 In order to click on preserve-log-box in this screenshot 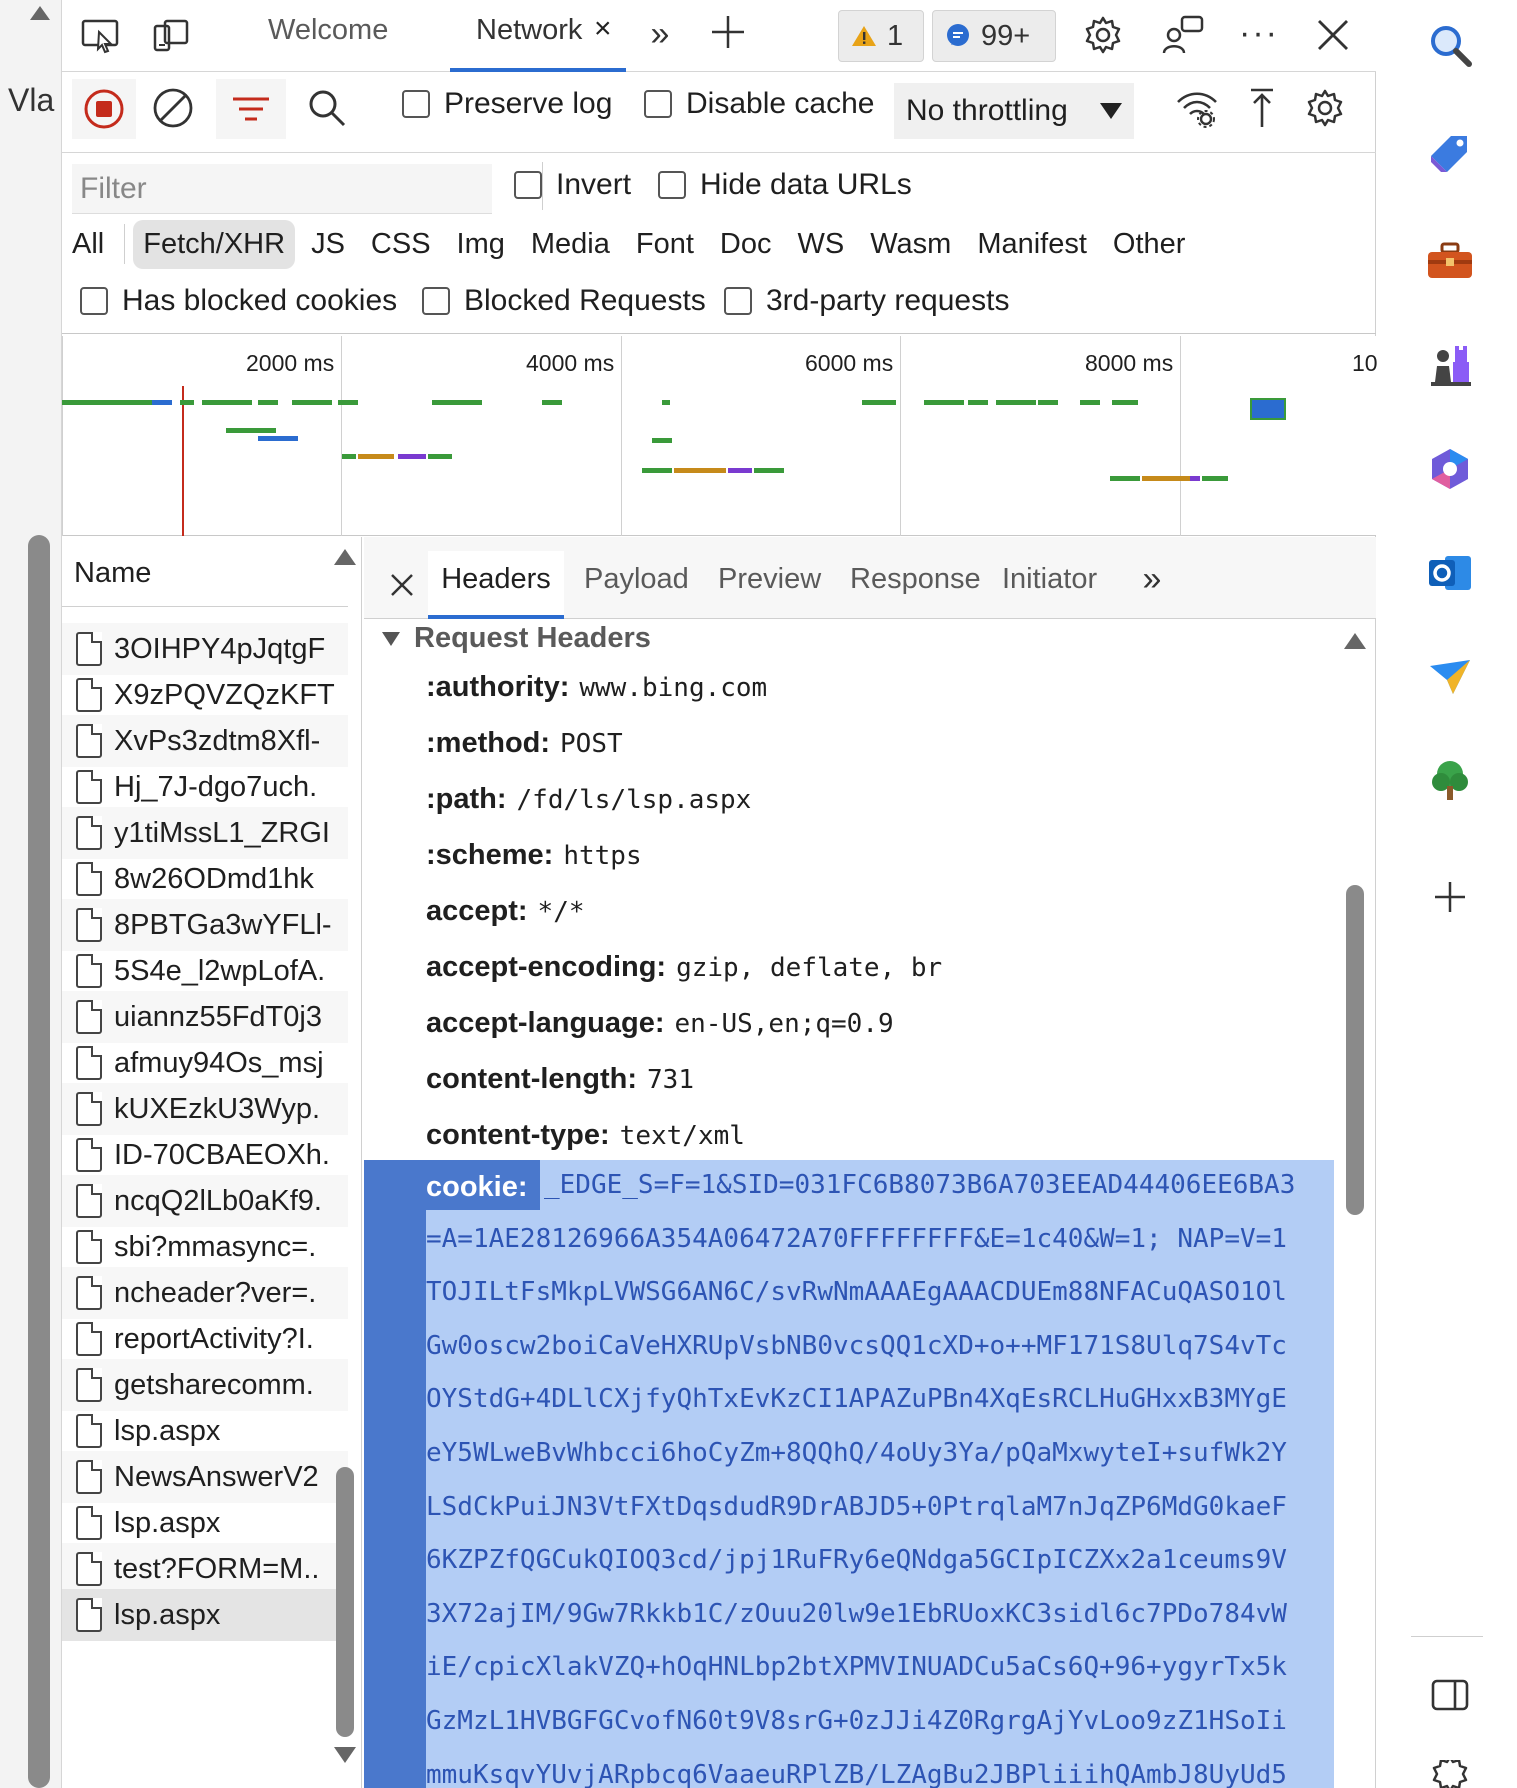, I will do `click(416, 104)`.